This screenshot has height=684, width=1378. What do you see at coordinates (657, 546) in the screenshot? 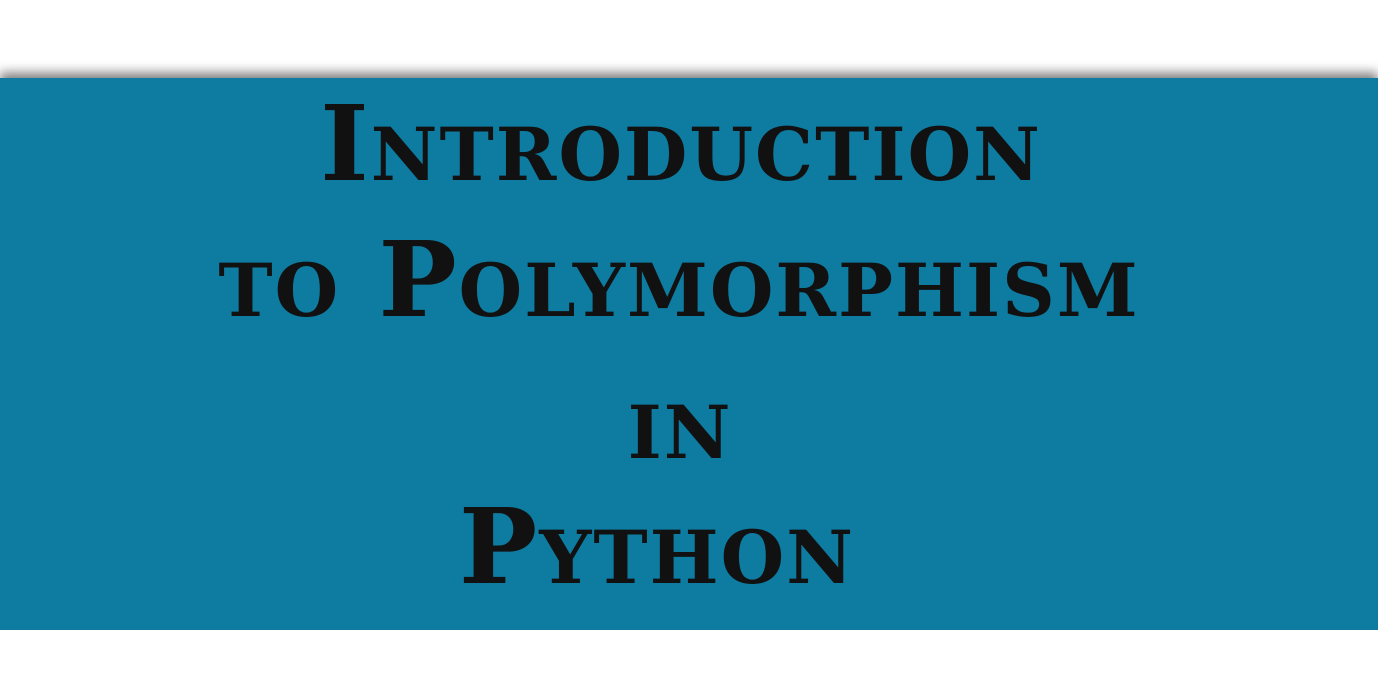
I see `title-line-python: Python` at bounding box center [657, 546].